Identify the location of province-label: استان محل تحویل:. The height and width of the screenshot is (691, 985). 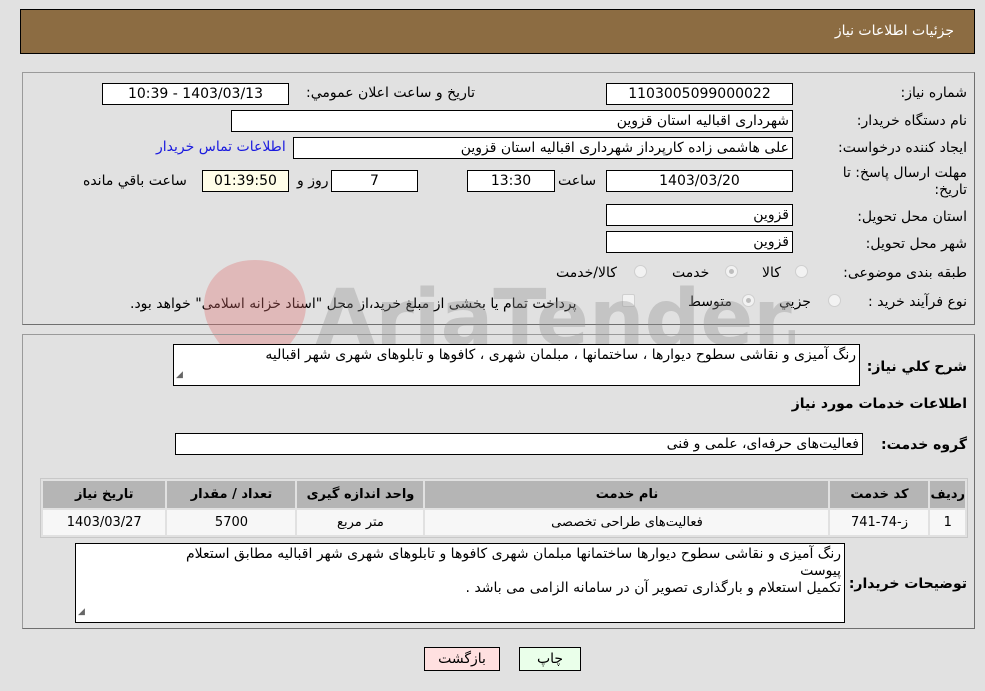
(912, 217).